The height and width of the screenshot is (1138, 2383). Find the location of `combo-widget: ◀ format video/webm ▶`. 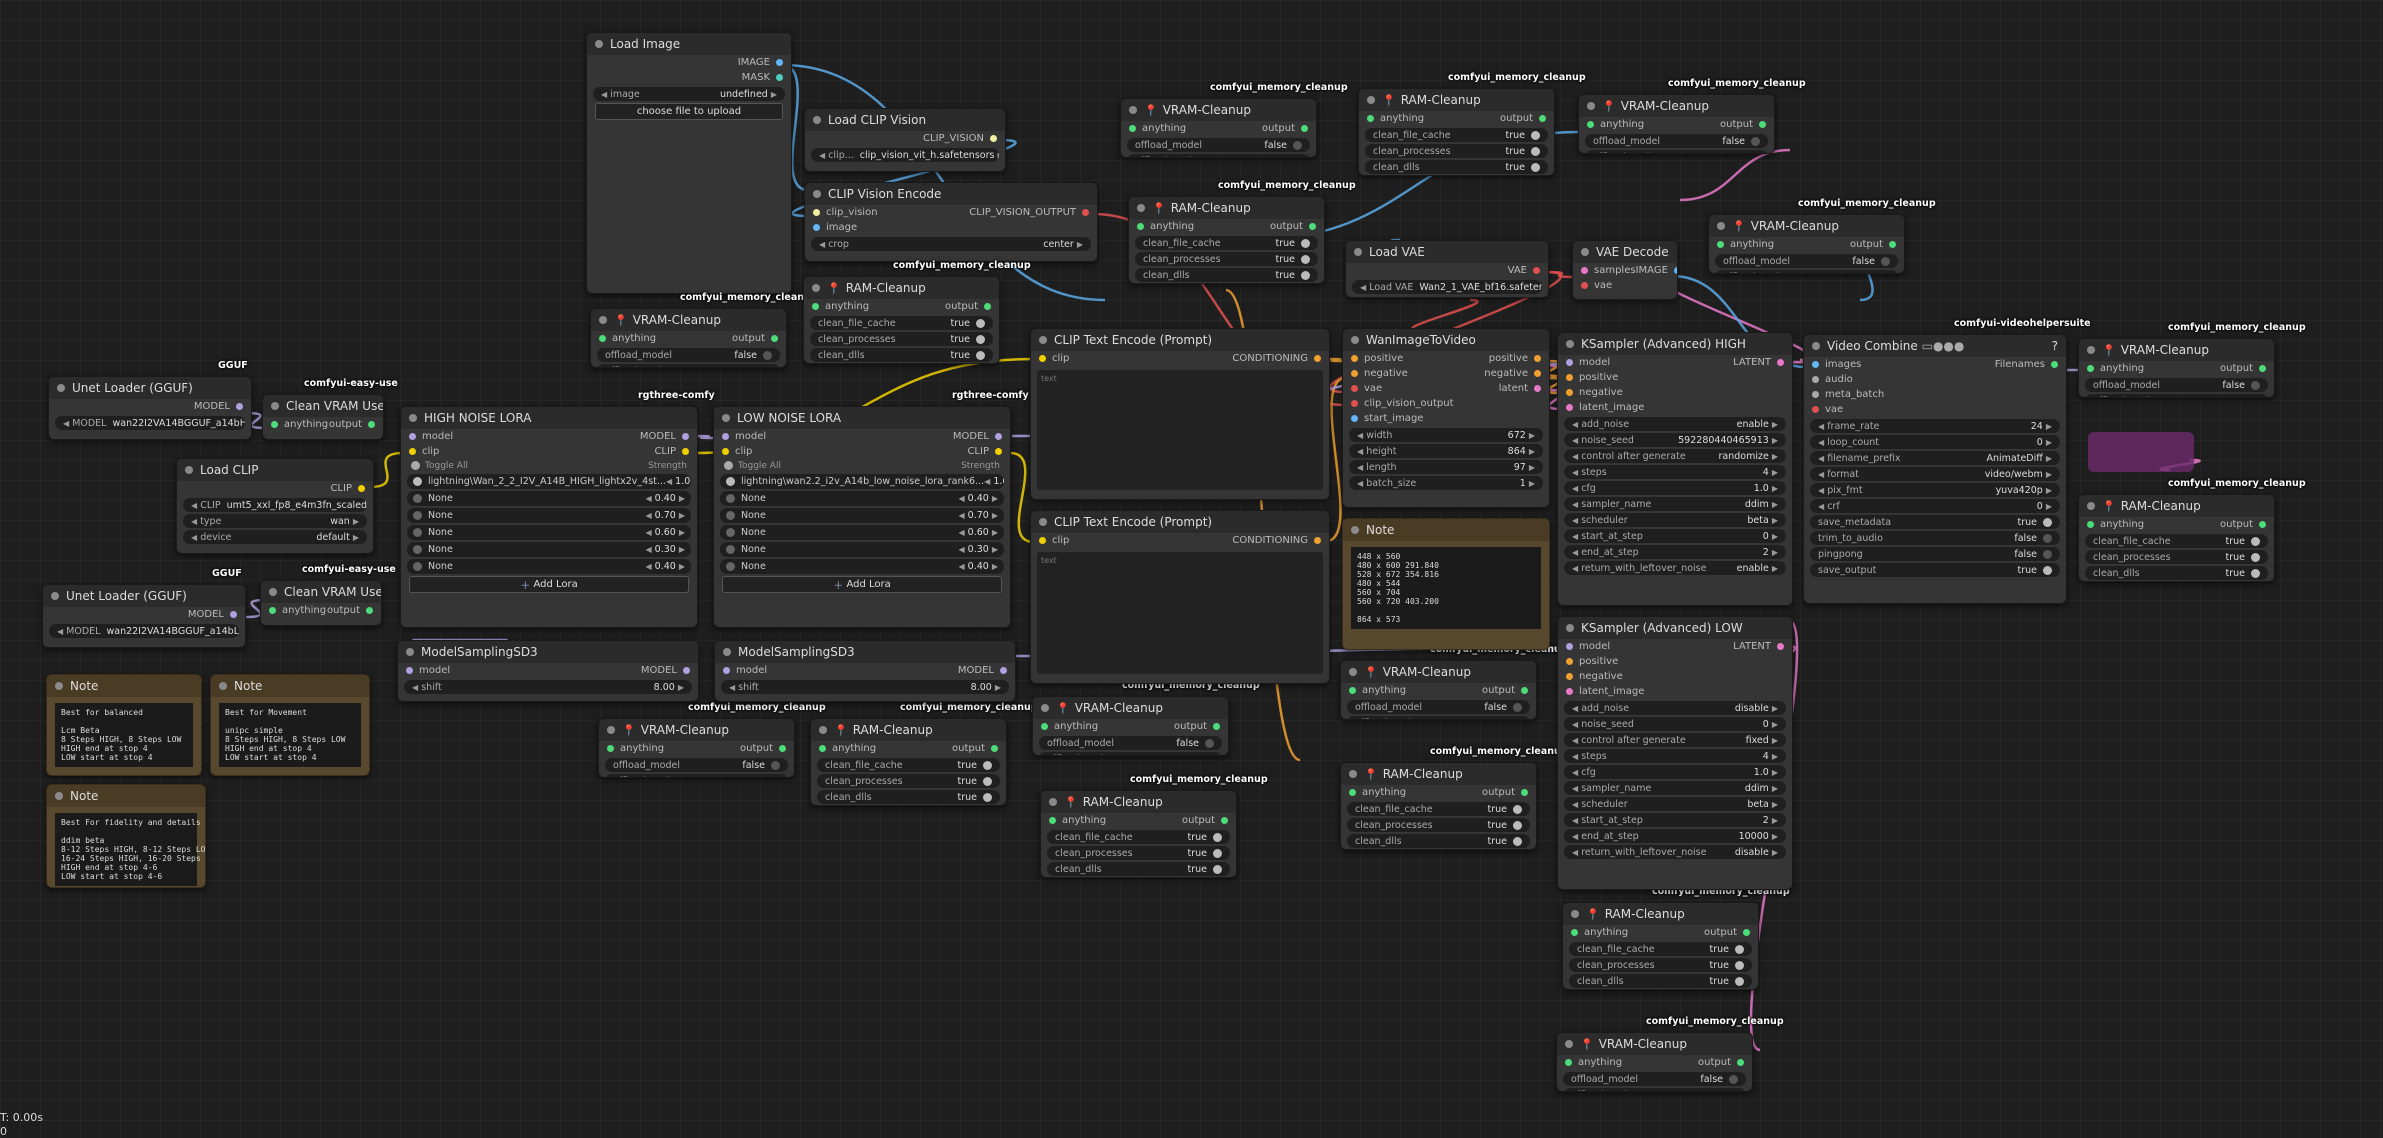

combo-widget: ◀ format video/webm ▶ is located at coordinates (1935, 474).